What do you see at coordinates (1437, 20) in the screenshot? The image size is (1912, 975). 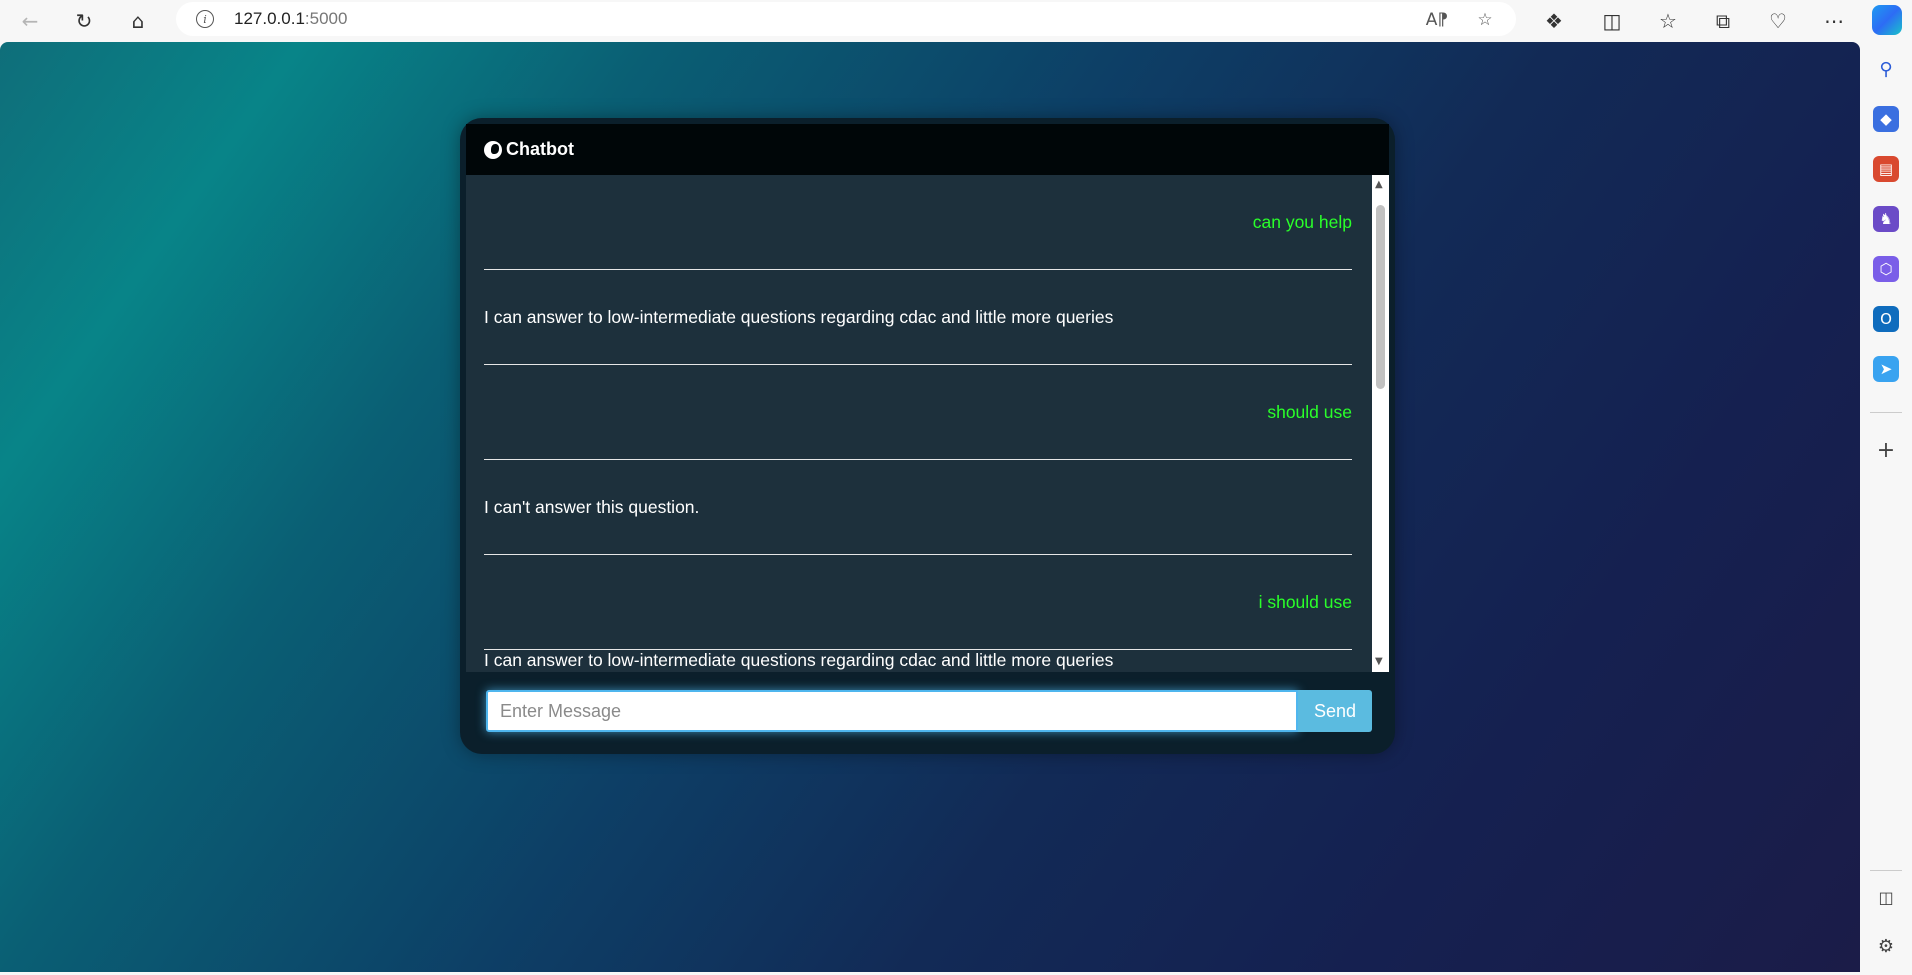 I see `read-aloud-icon: A⁋` at bounding box center [1437, 20].